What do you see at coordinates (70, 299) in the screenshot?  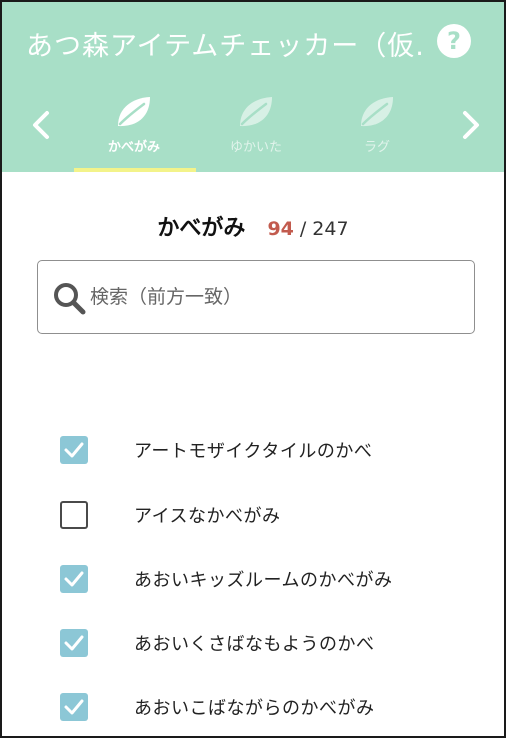 I see `search-icon` at bounding box center [70, 299].